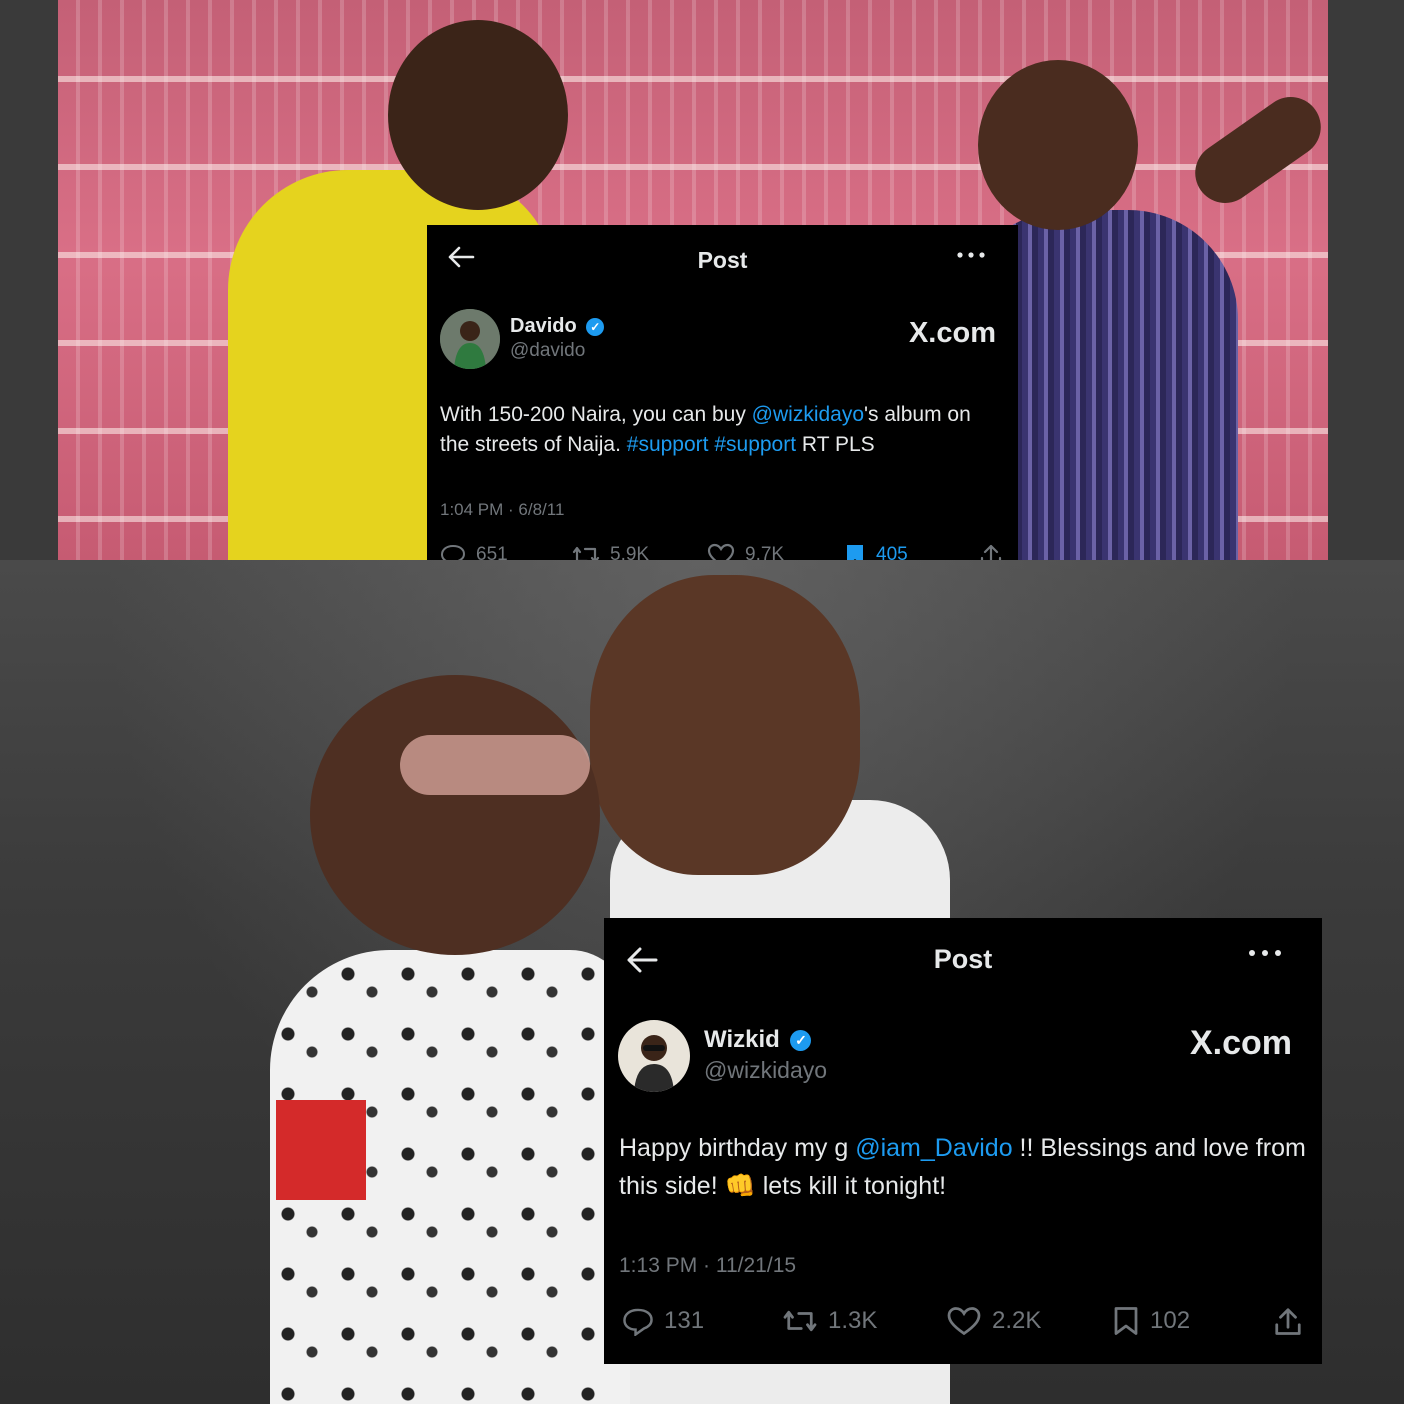 This screenshot has height=1404, width=1404. What do you see at coordinates (455, 815) in the screenshot?
I see `person-head-left` at bounding box center [455, 815].